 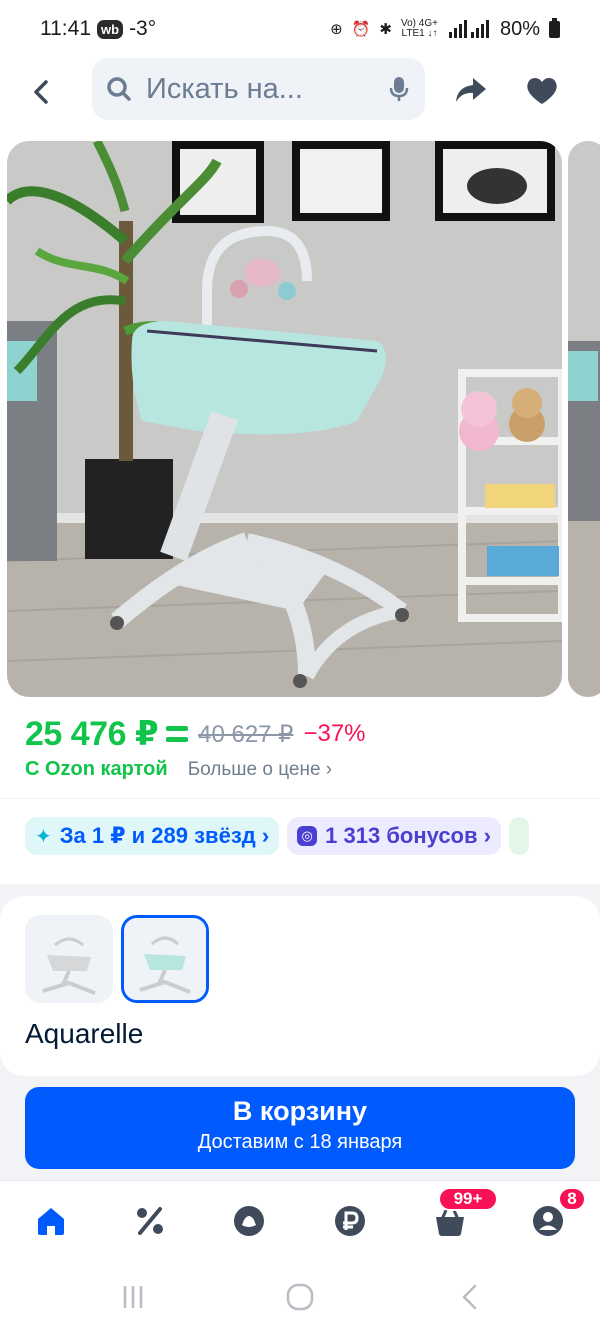 I want to click on card-row: С Ozon картой Больше о цене ›, so click(x=178, y=769).